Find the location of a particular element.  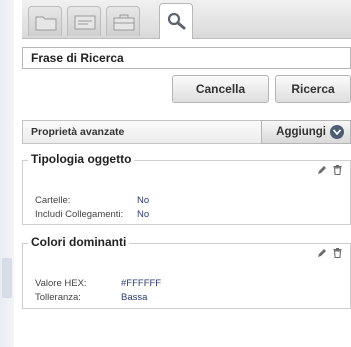

hex-value-row: Valore HEX: #FFFFFF is located at coordinates (98, 283).